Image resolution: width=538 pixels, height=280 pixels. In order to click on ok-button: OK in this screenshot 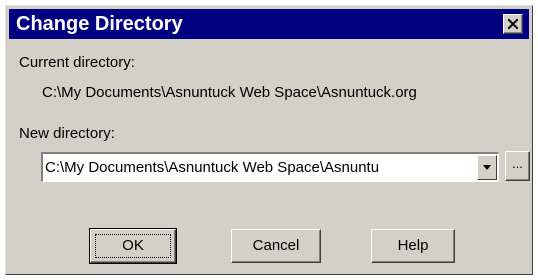, I will do `click(133, 246)`.